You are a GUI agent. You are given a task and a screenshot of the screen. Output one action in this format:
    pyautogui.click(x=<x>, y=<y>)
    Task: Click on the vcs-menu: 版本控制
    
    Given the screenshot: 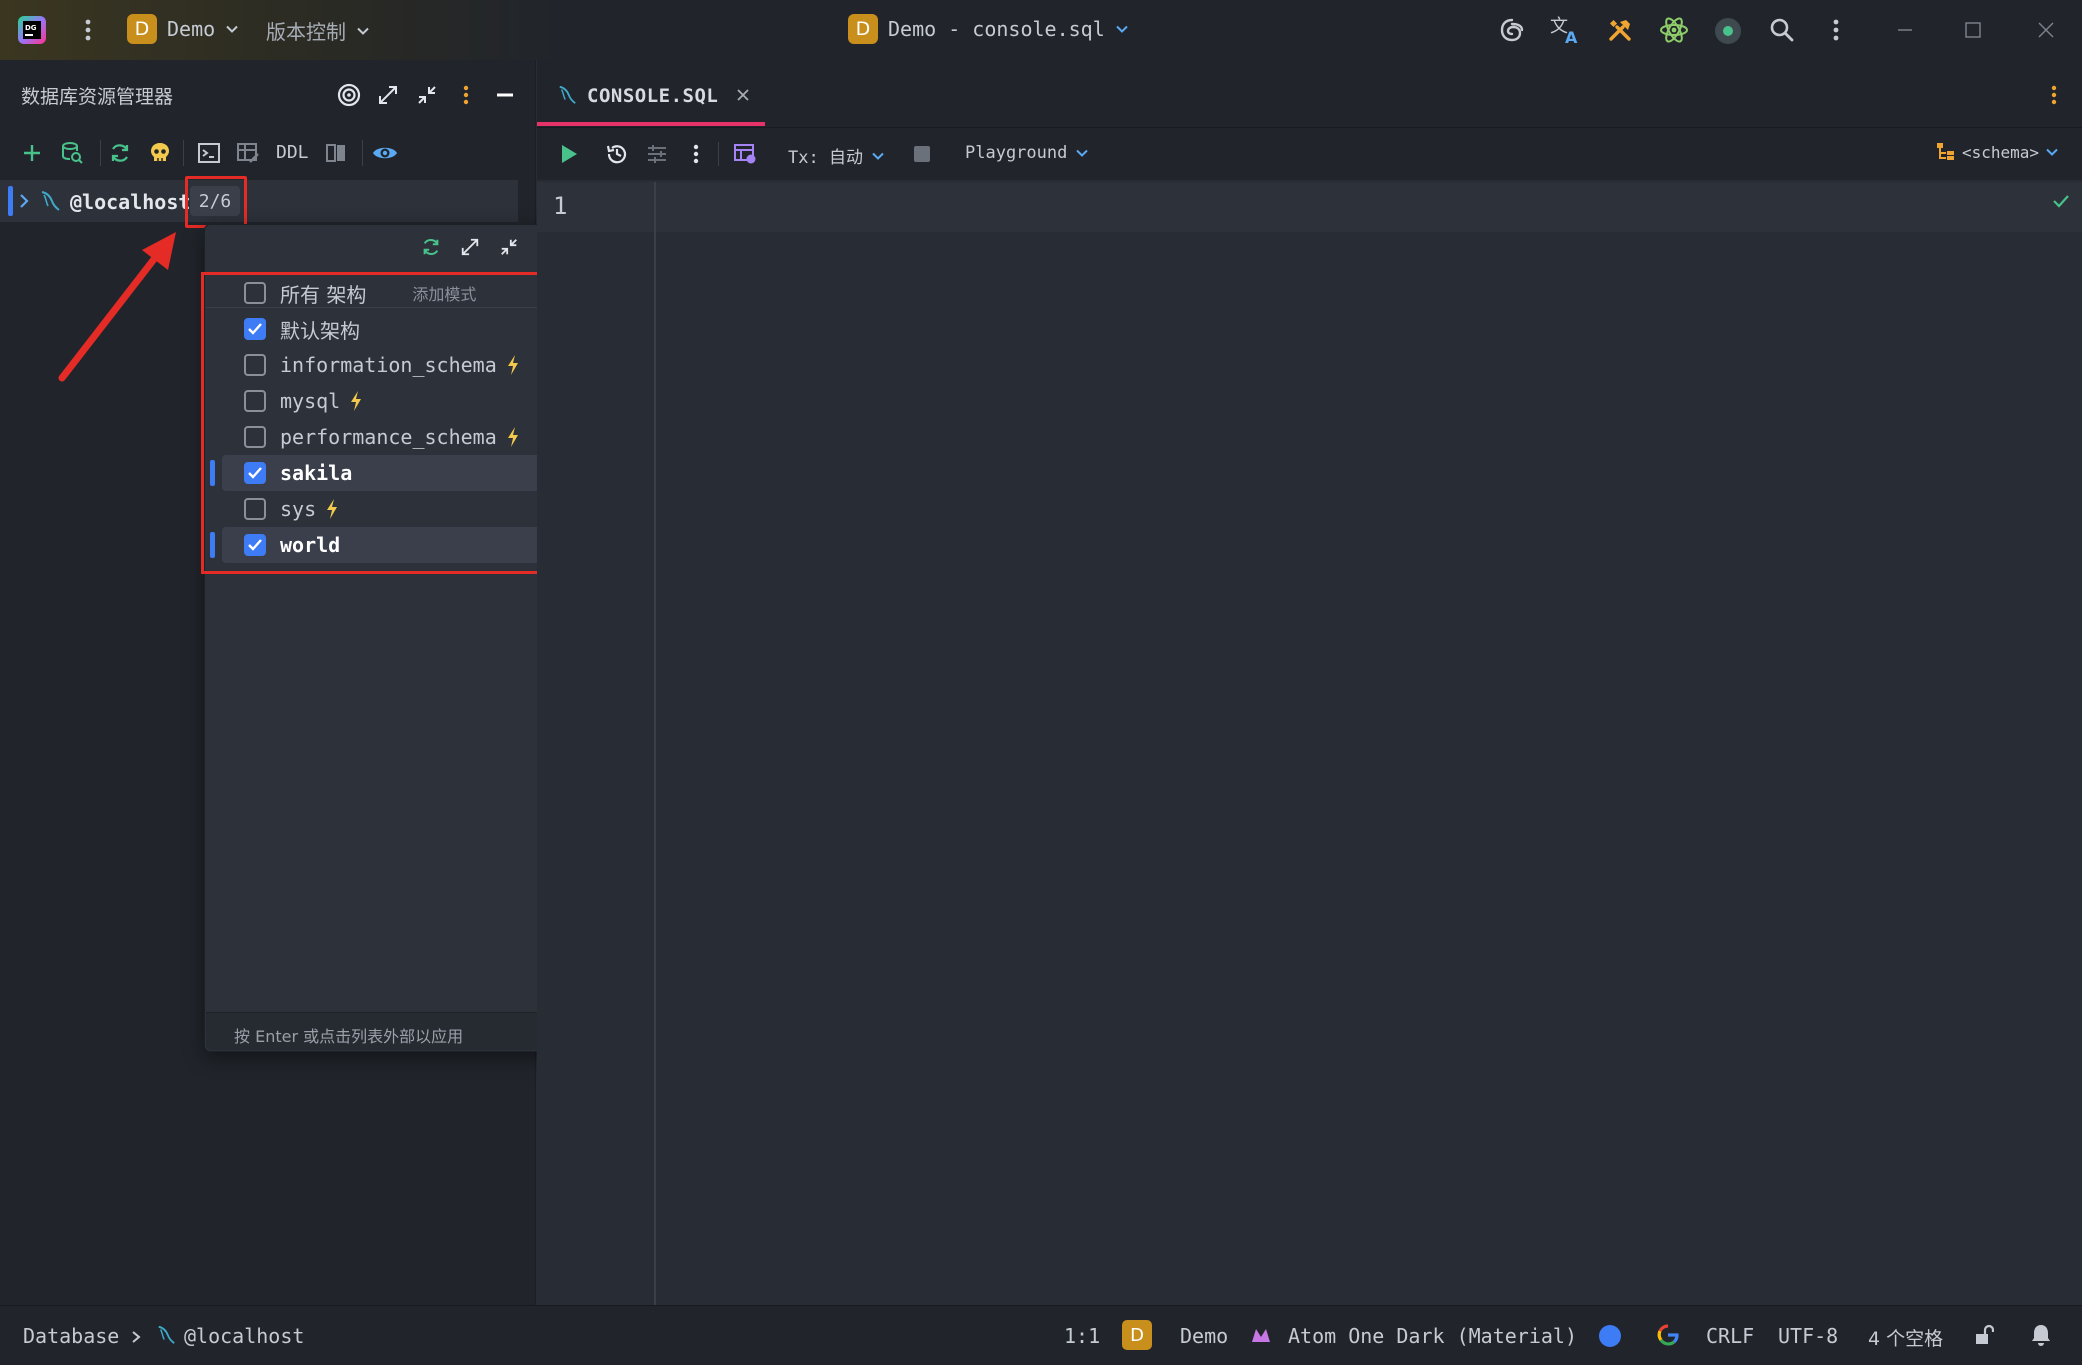 What is the action you would take?
    pyautogui.click(x=318, y=30)
    